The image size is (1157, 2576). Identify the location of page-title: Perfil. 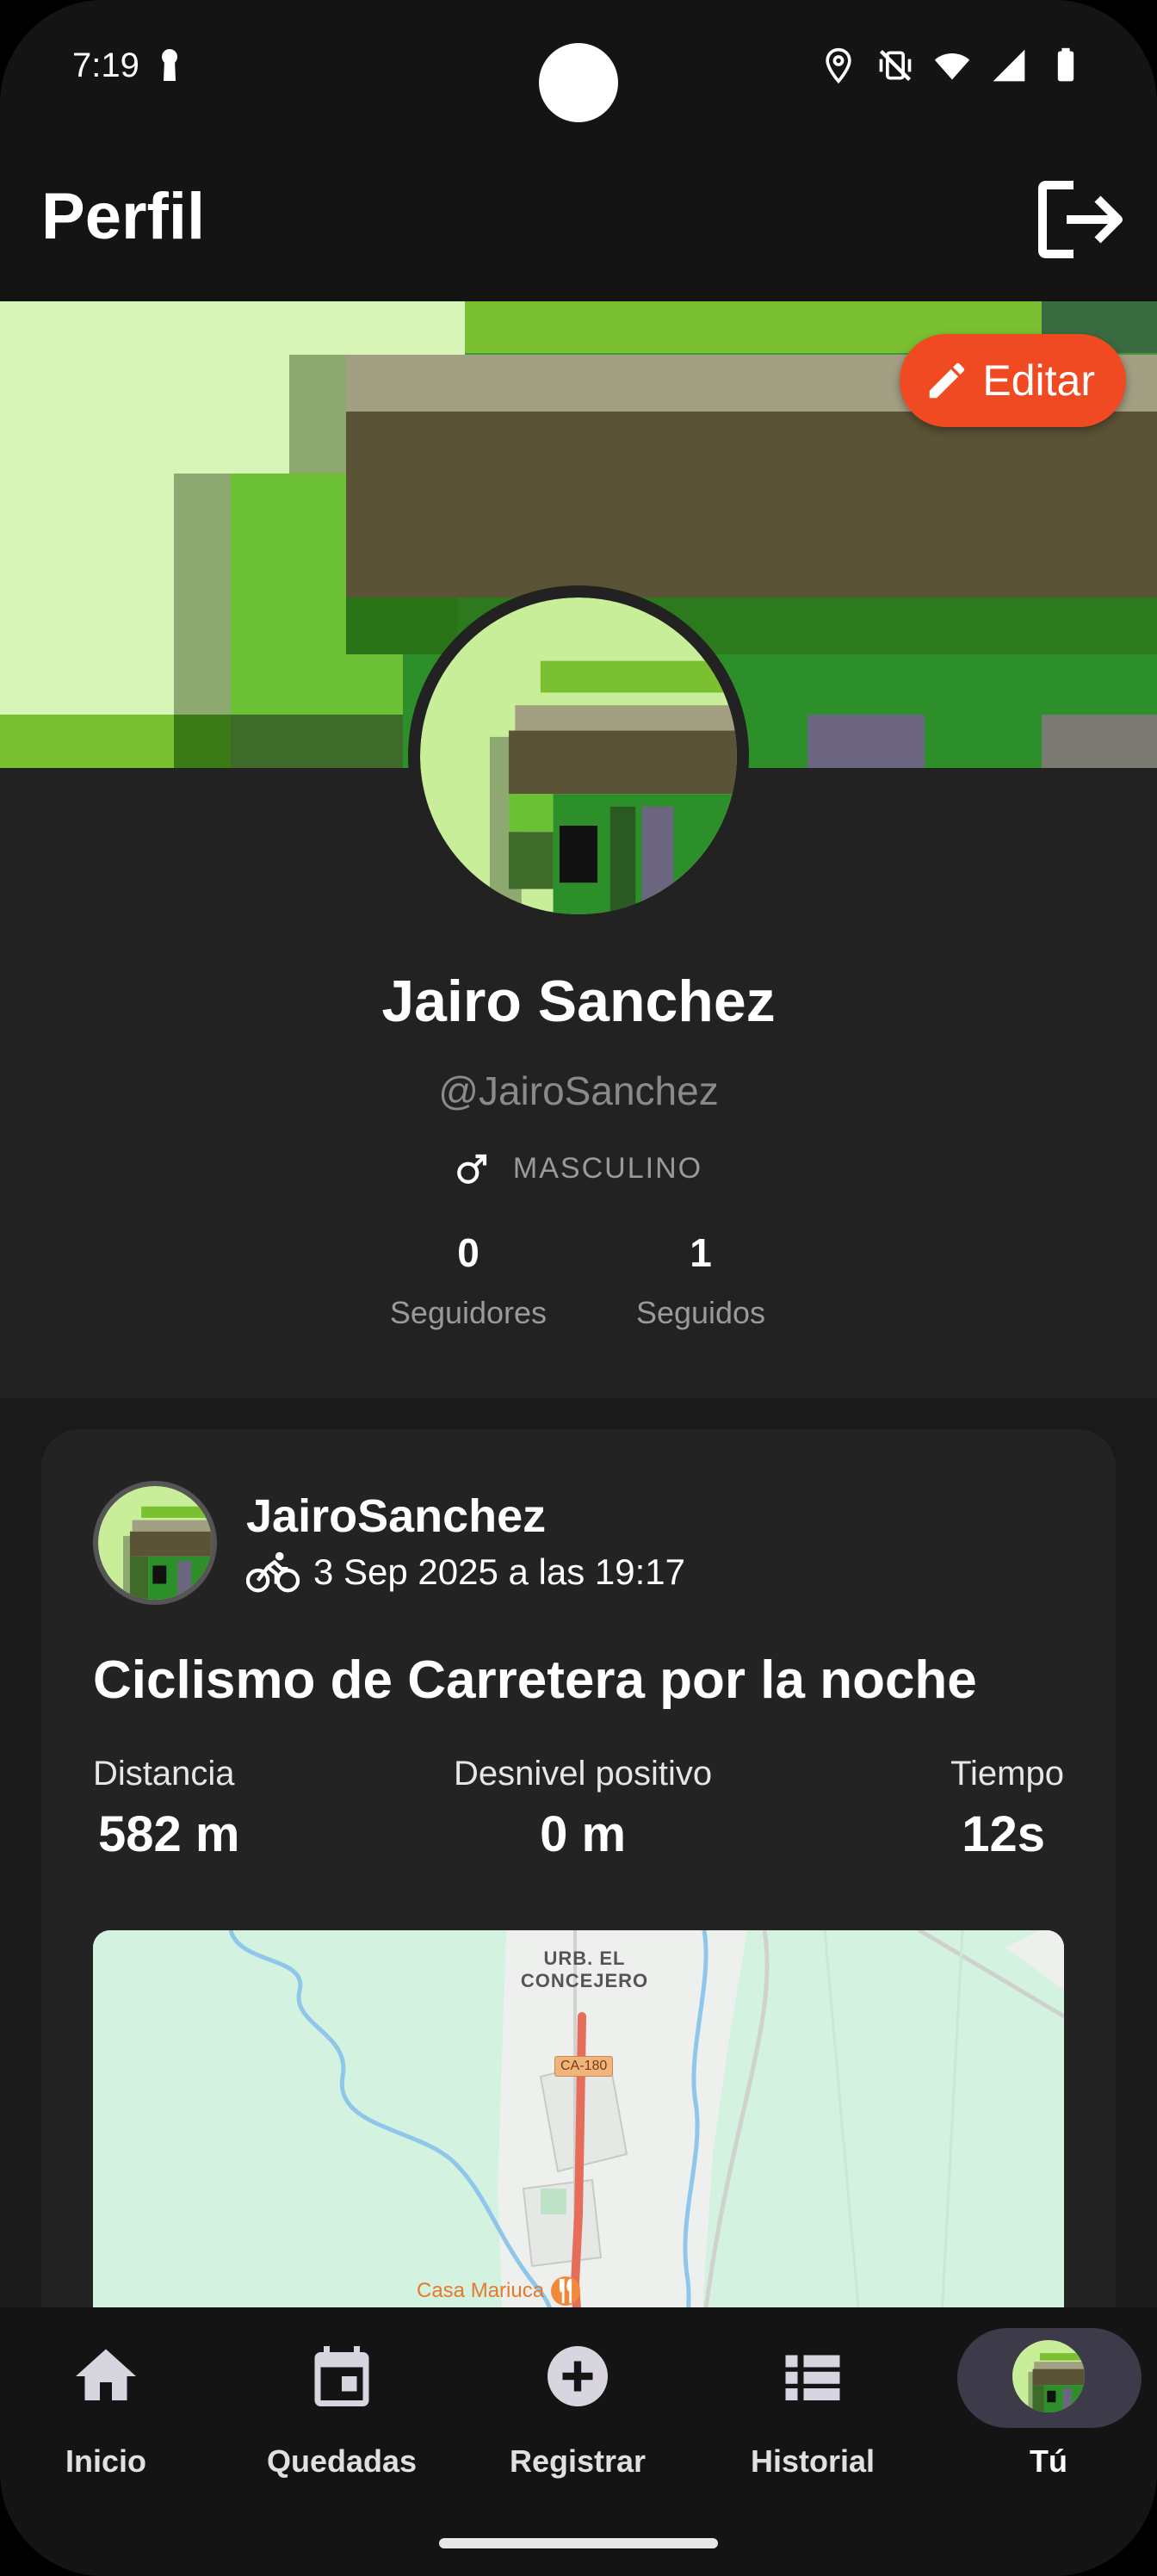
(123, 217).